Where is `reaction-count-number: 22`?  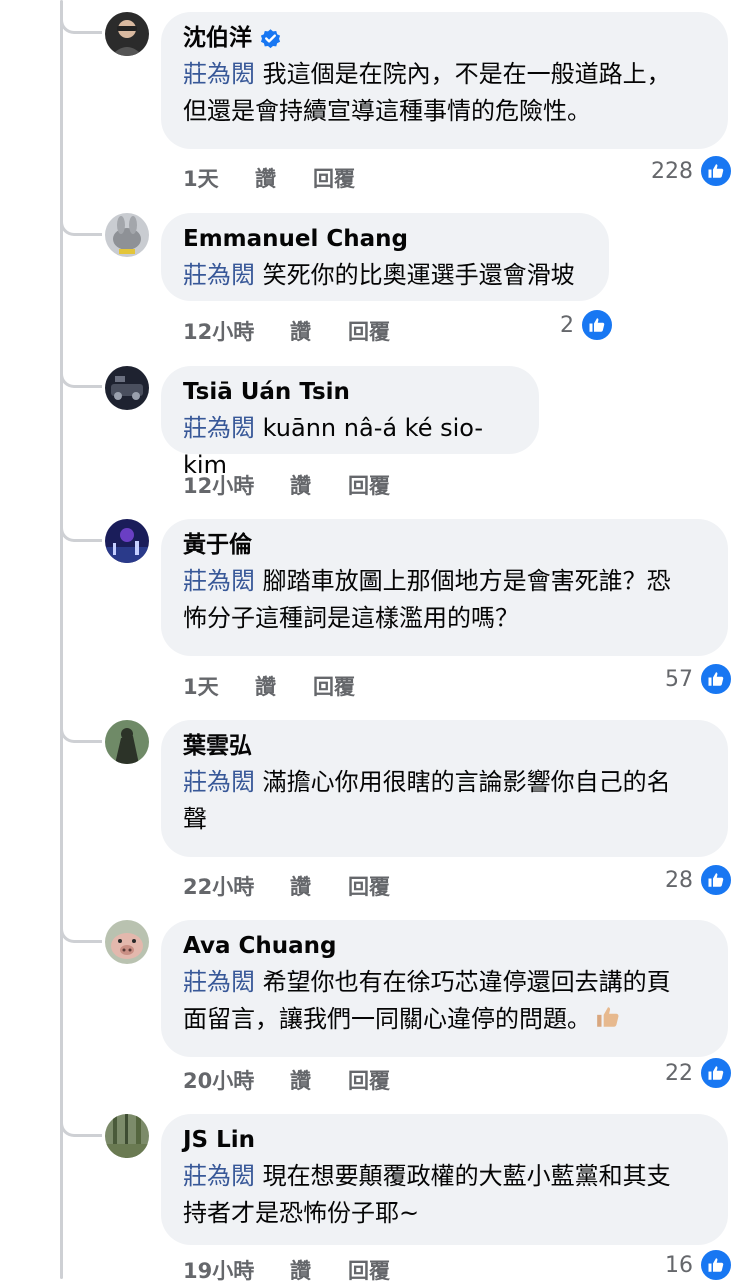 reaction-count-number: 22 is located at coordinates (679, 1073).